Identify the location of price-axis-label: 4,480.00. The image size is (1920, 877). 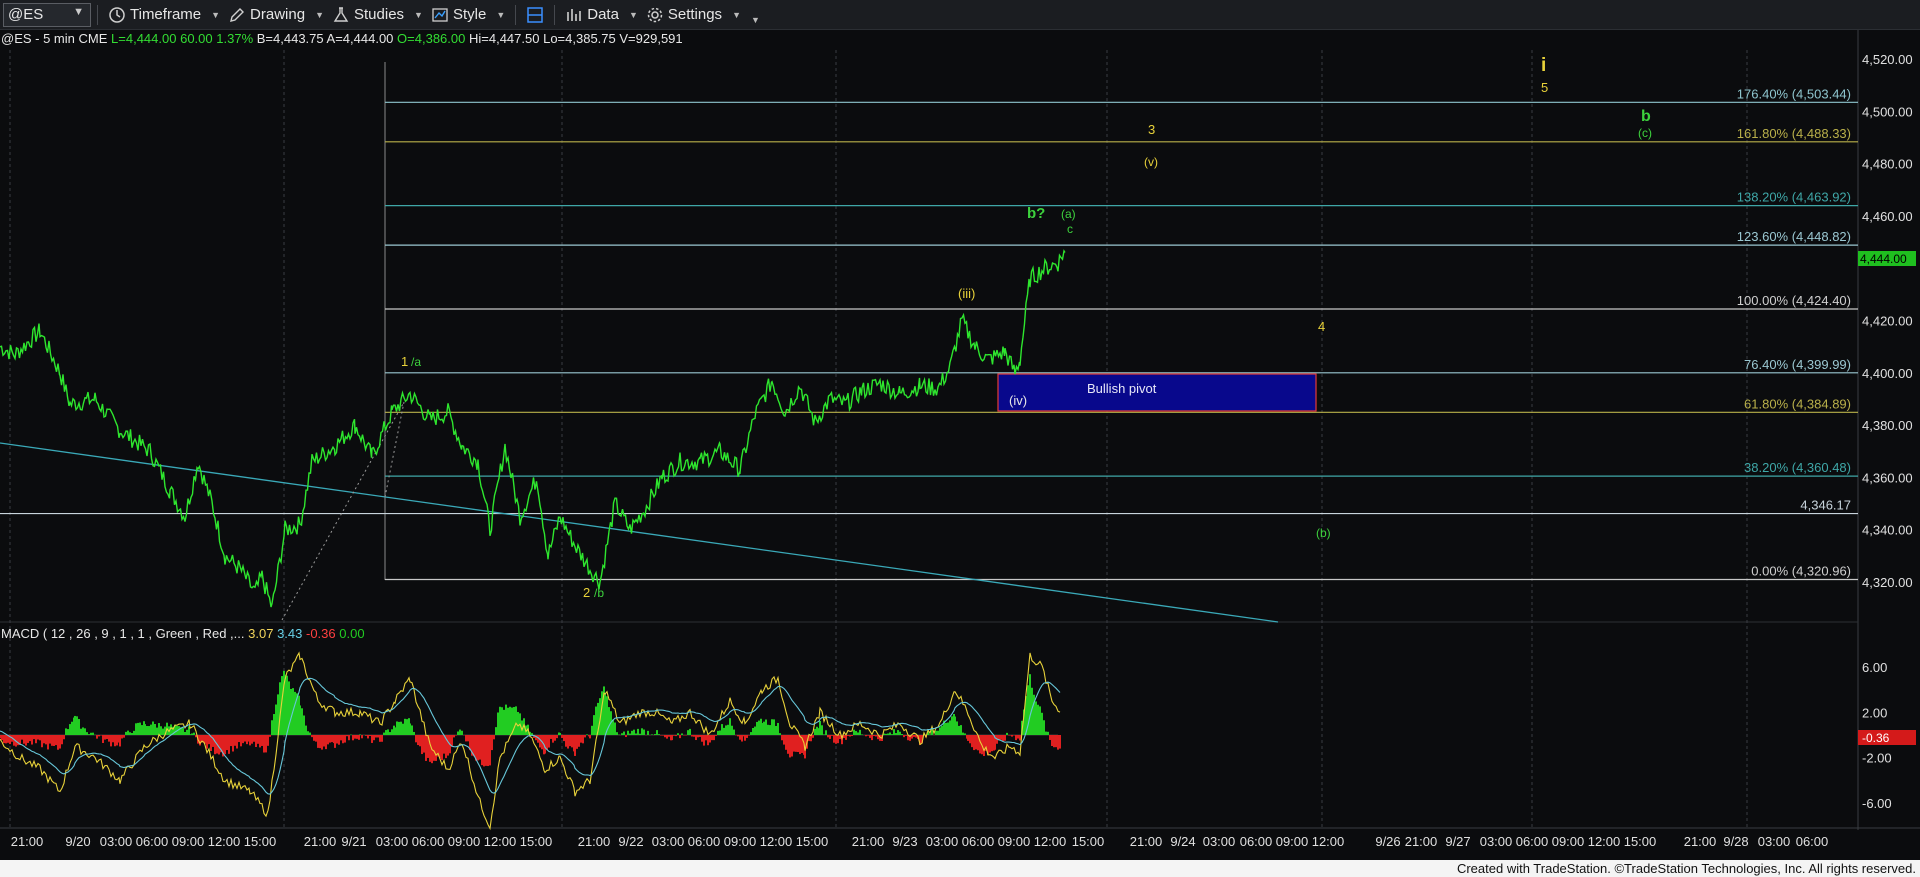
(1887, 164).